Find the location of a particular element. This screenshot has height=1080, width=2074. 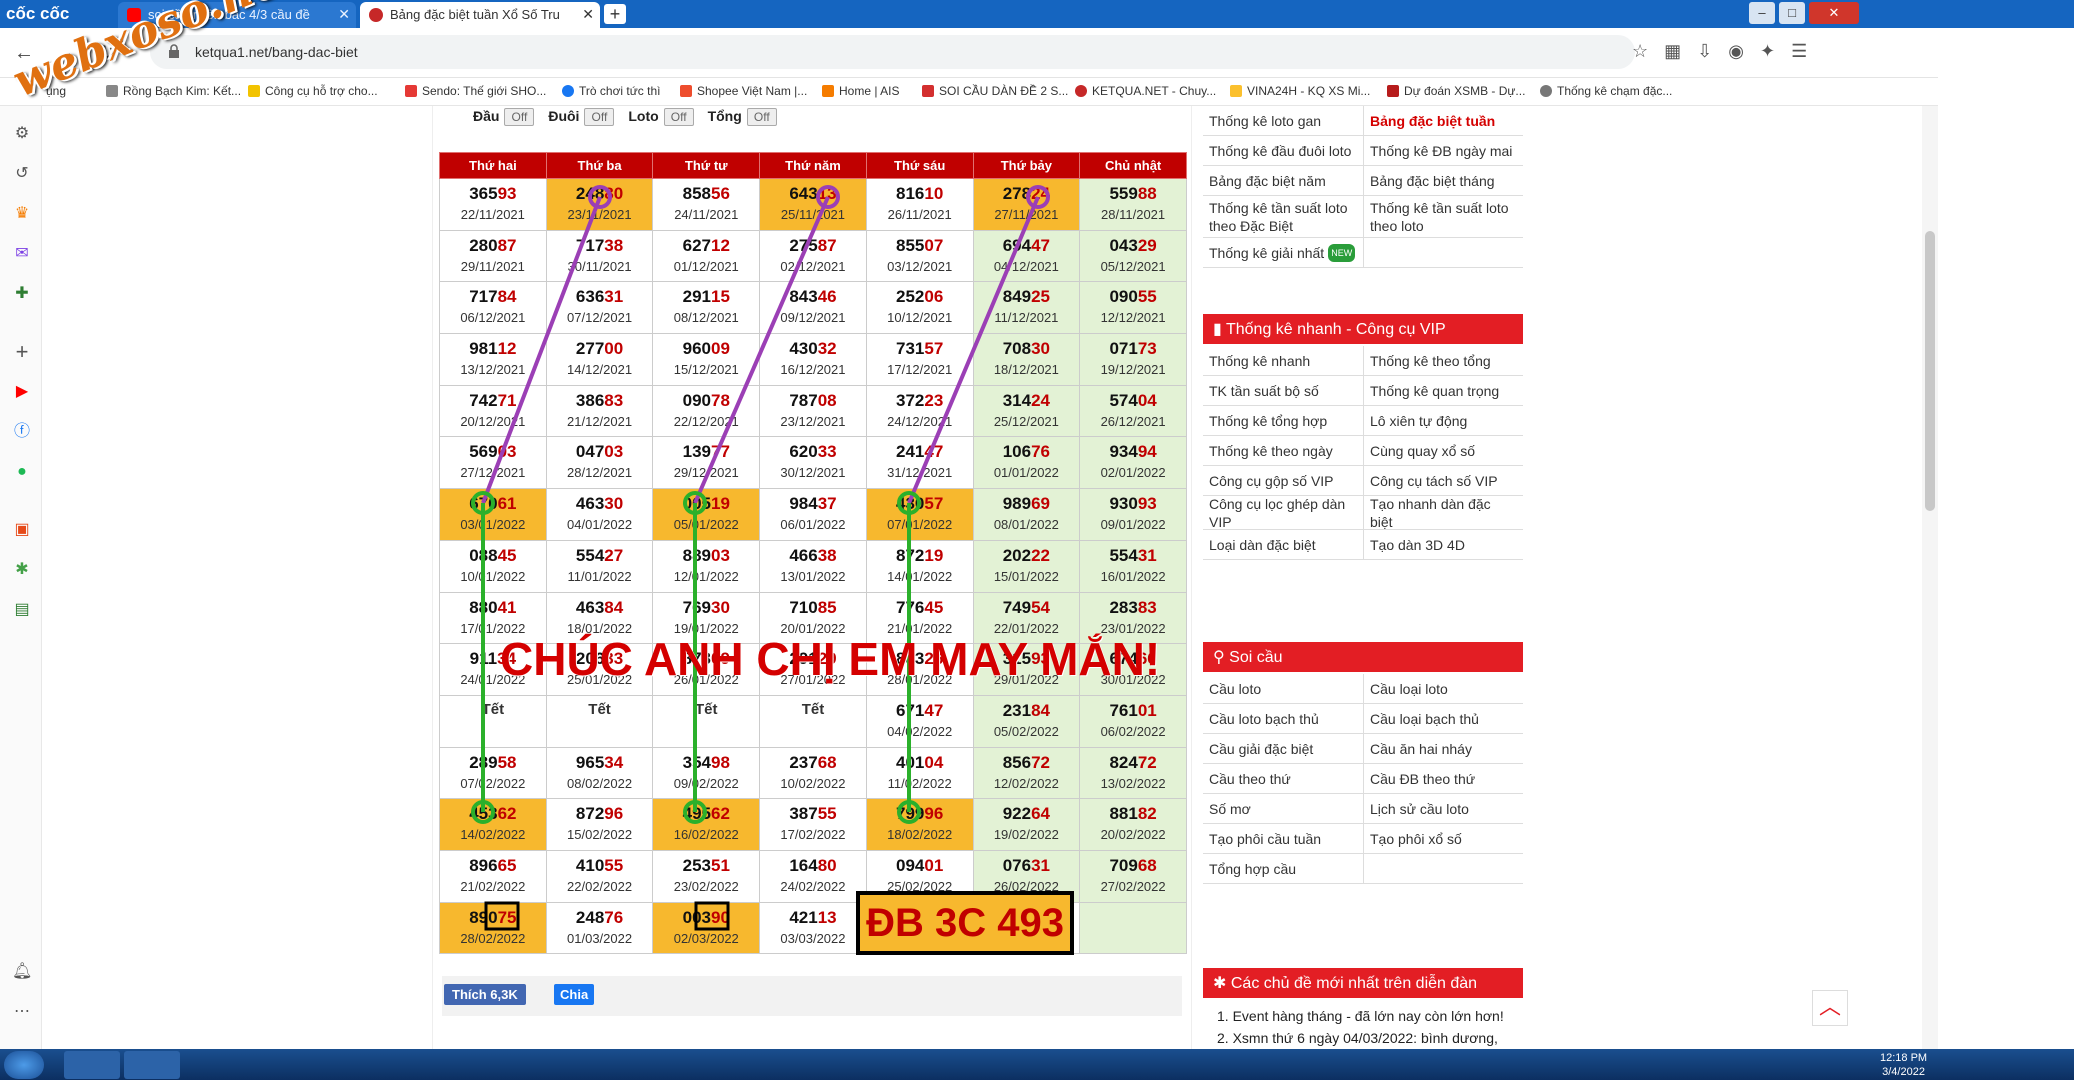

tools-icon: ✱ is located at coordinates (22, 570).